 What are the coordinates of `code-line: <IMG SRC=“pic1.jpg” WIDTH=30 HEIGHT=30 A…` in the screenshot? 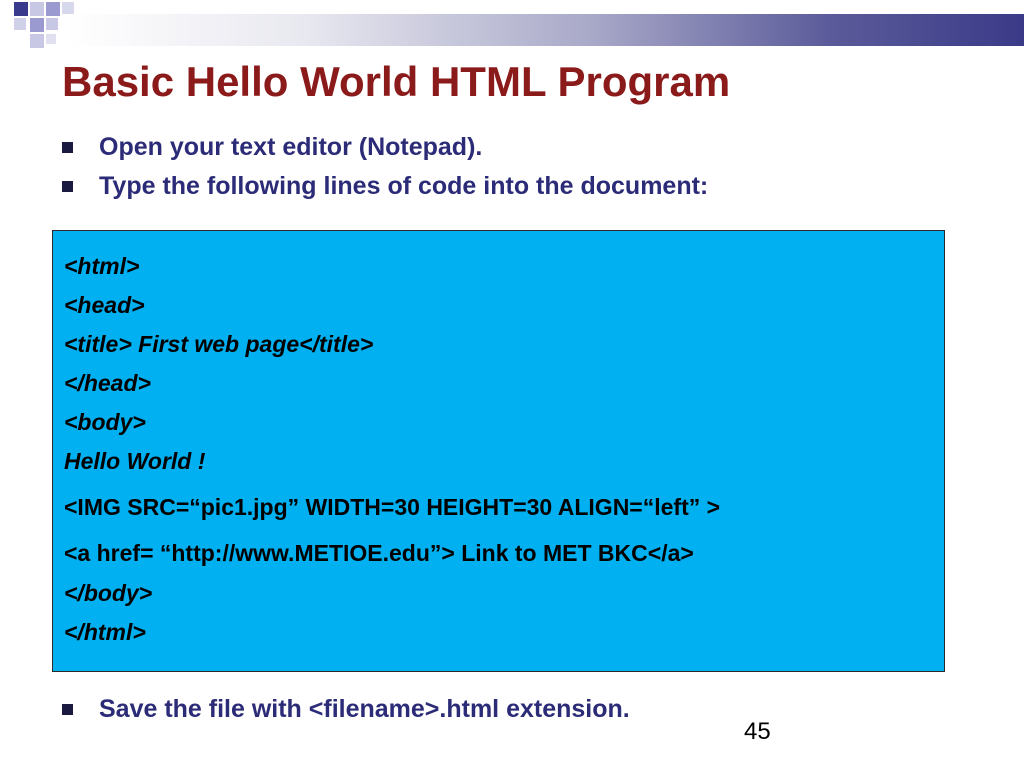 It's located at (392, 507).